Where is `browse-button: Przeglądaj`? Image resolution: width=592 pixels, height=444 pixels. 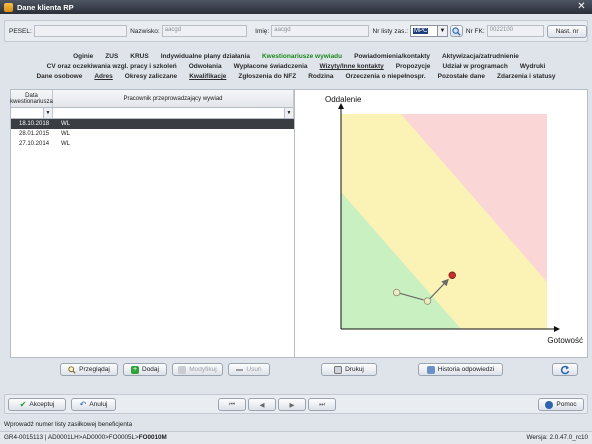 browse-button: Przeglądaj is located at coordinates (89, 369).